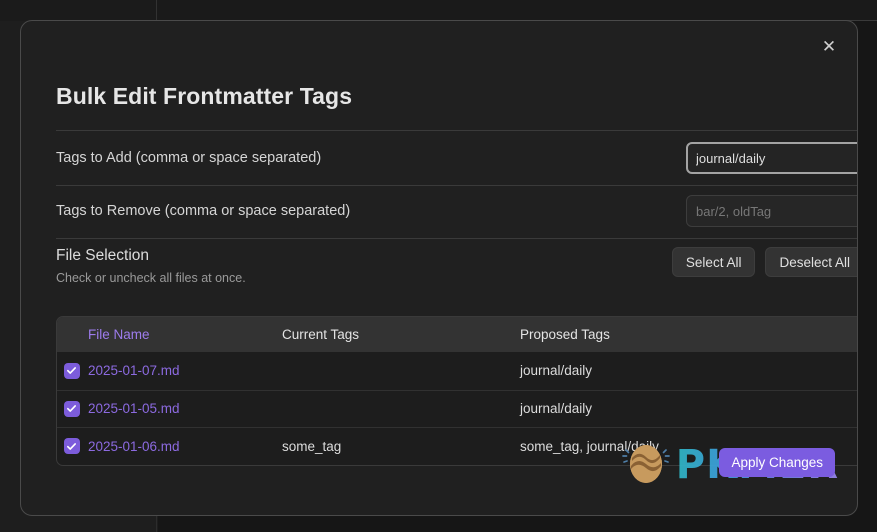 This screenshot has height=532, width=877. What do you see at coordinates (184, 370) in the screenshot?
I see `cell-file-name: 2025-01-07.md` at bounding box center [184, 370].